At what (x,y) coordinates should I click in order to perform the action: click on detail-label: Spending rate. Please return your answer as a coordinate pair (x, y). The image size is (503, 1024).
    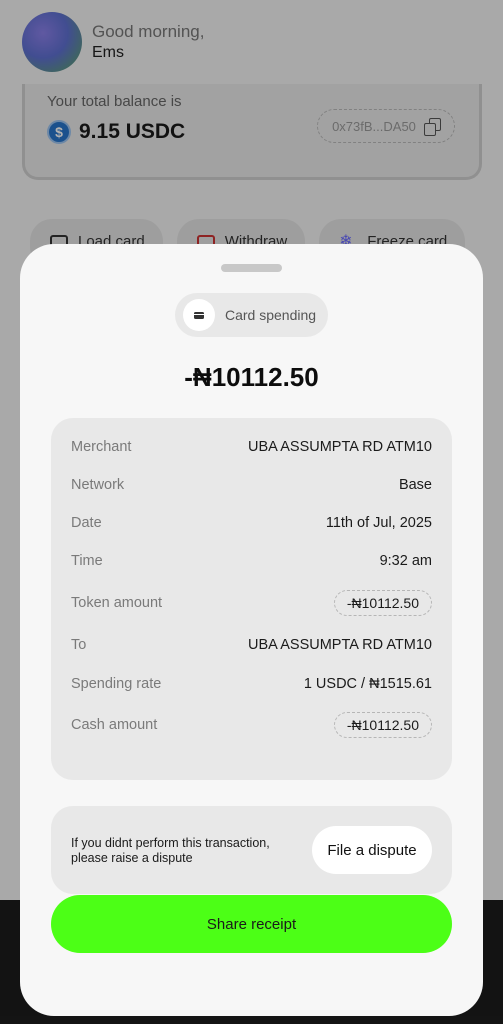
    Looking at the image, I should click on (116, 684).